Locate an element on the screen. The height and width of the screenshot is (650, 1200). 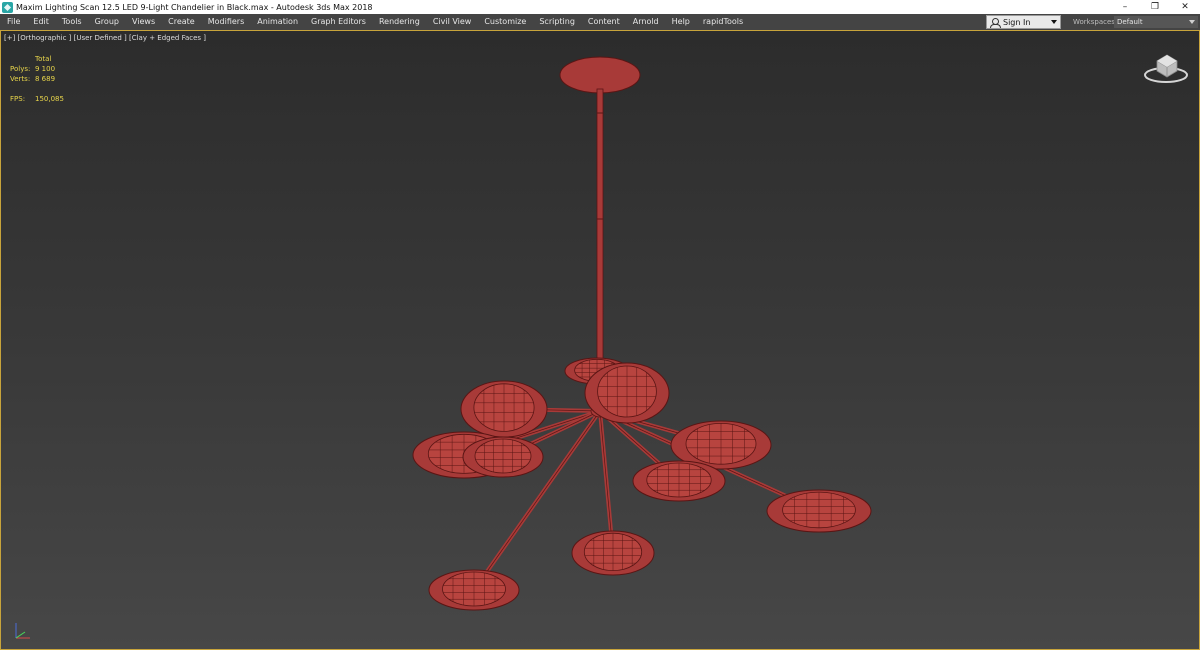
user-icon is located at coordinates (995, 22).